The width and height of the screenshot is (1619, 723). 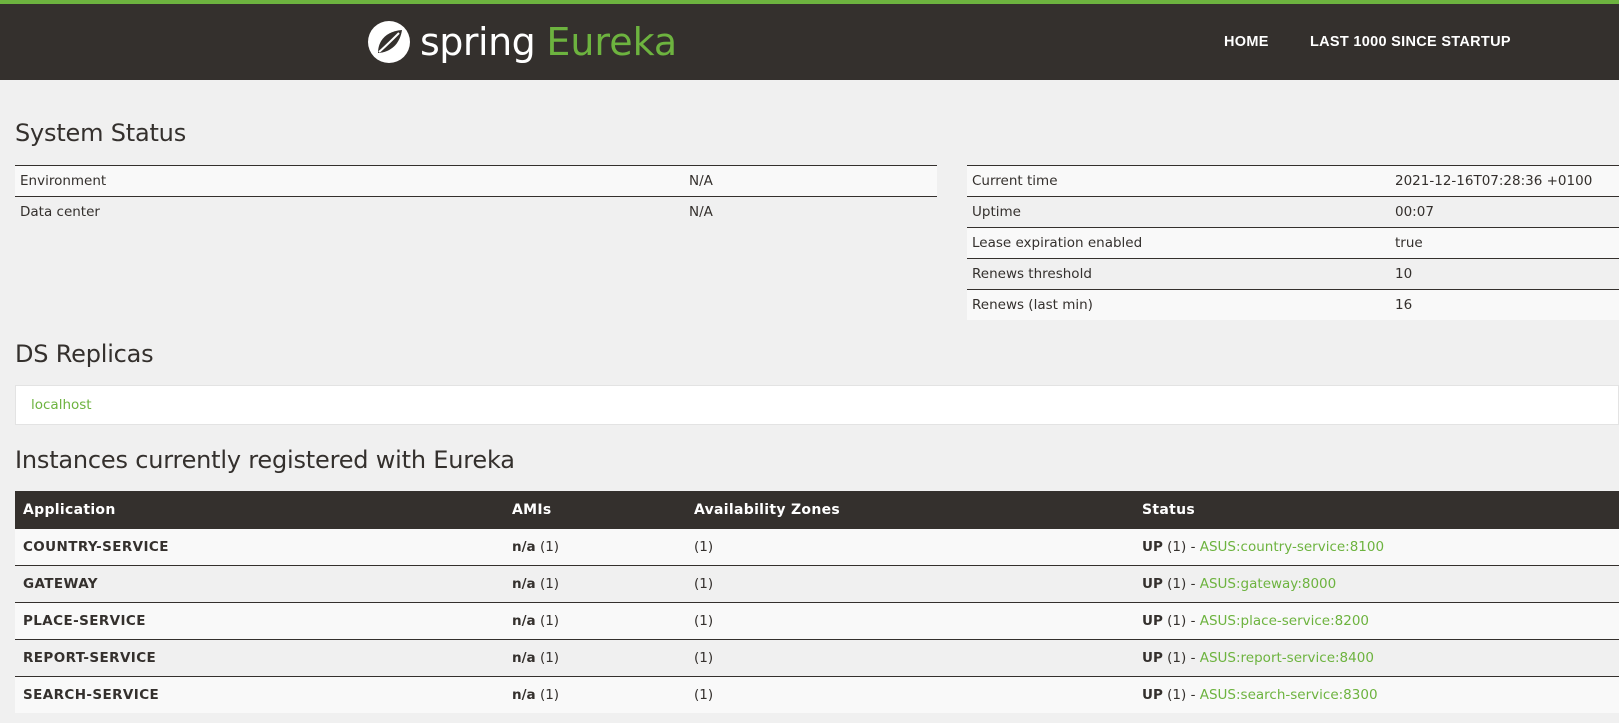 I want to click on status-key: Lease expiration enabled, so click(x=1178, y=243).